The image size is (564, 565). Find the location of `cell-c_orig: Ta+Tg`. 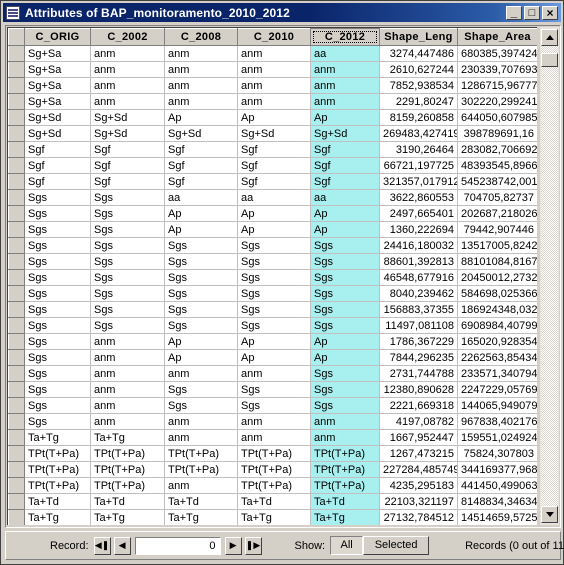

cell-c_orig: Ta+Tg is located at coordinates (57, 437).